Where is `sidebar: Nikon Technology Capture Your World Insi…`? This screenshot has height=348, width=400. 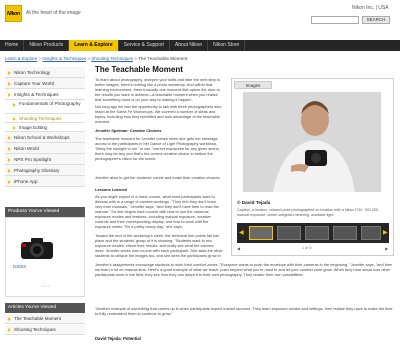 sidebar: Nikon Technology Capture Your World Insi… is located at coordinates (45, 127).